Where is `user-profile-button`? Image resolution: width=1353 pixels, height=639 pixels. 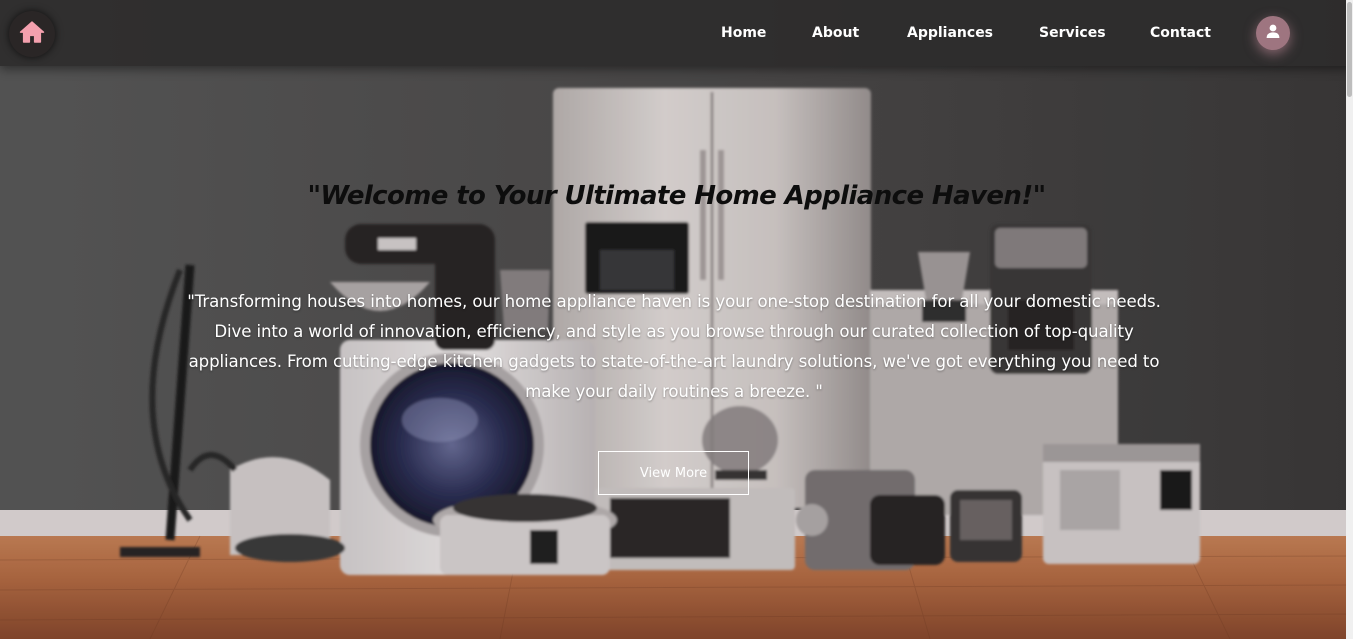
user-profile-button is located at coordinates (1273, 33).